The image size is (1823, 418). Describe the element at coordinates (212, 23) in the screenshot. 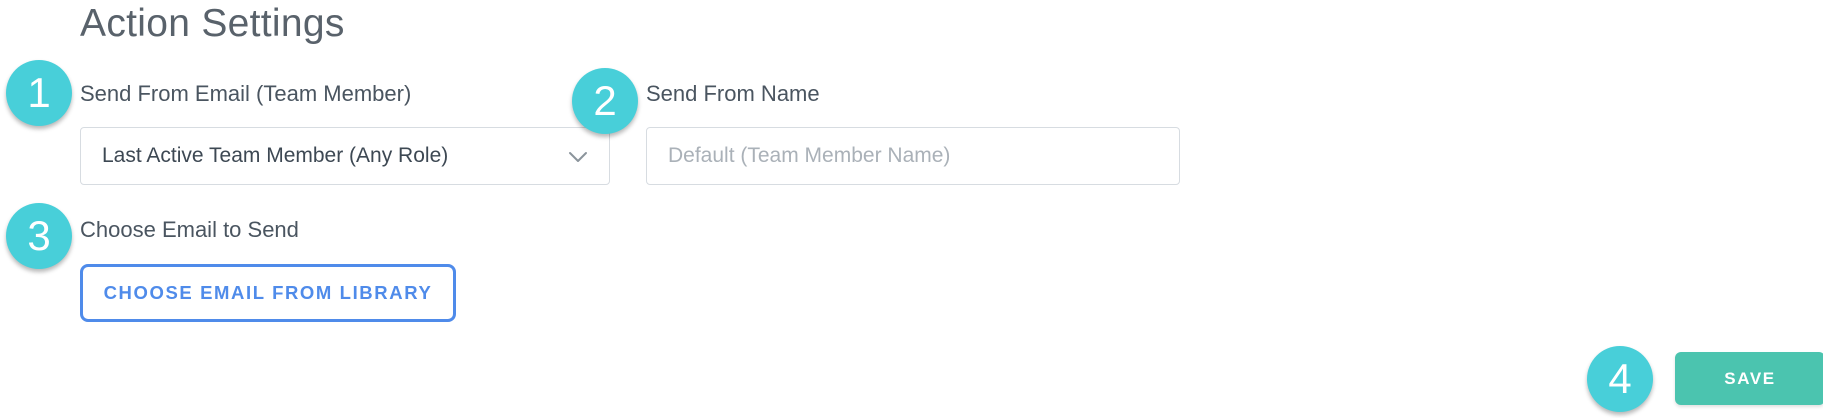

I see `page-title: Action Settings` at that location.